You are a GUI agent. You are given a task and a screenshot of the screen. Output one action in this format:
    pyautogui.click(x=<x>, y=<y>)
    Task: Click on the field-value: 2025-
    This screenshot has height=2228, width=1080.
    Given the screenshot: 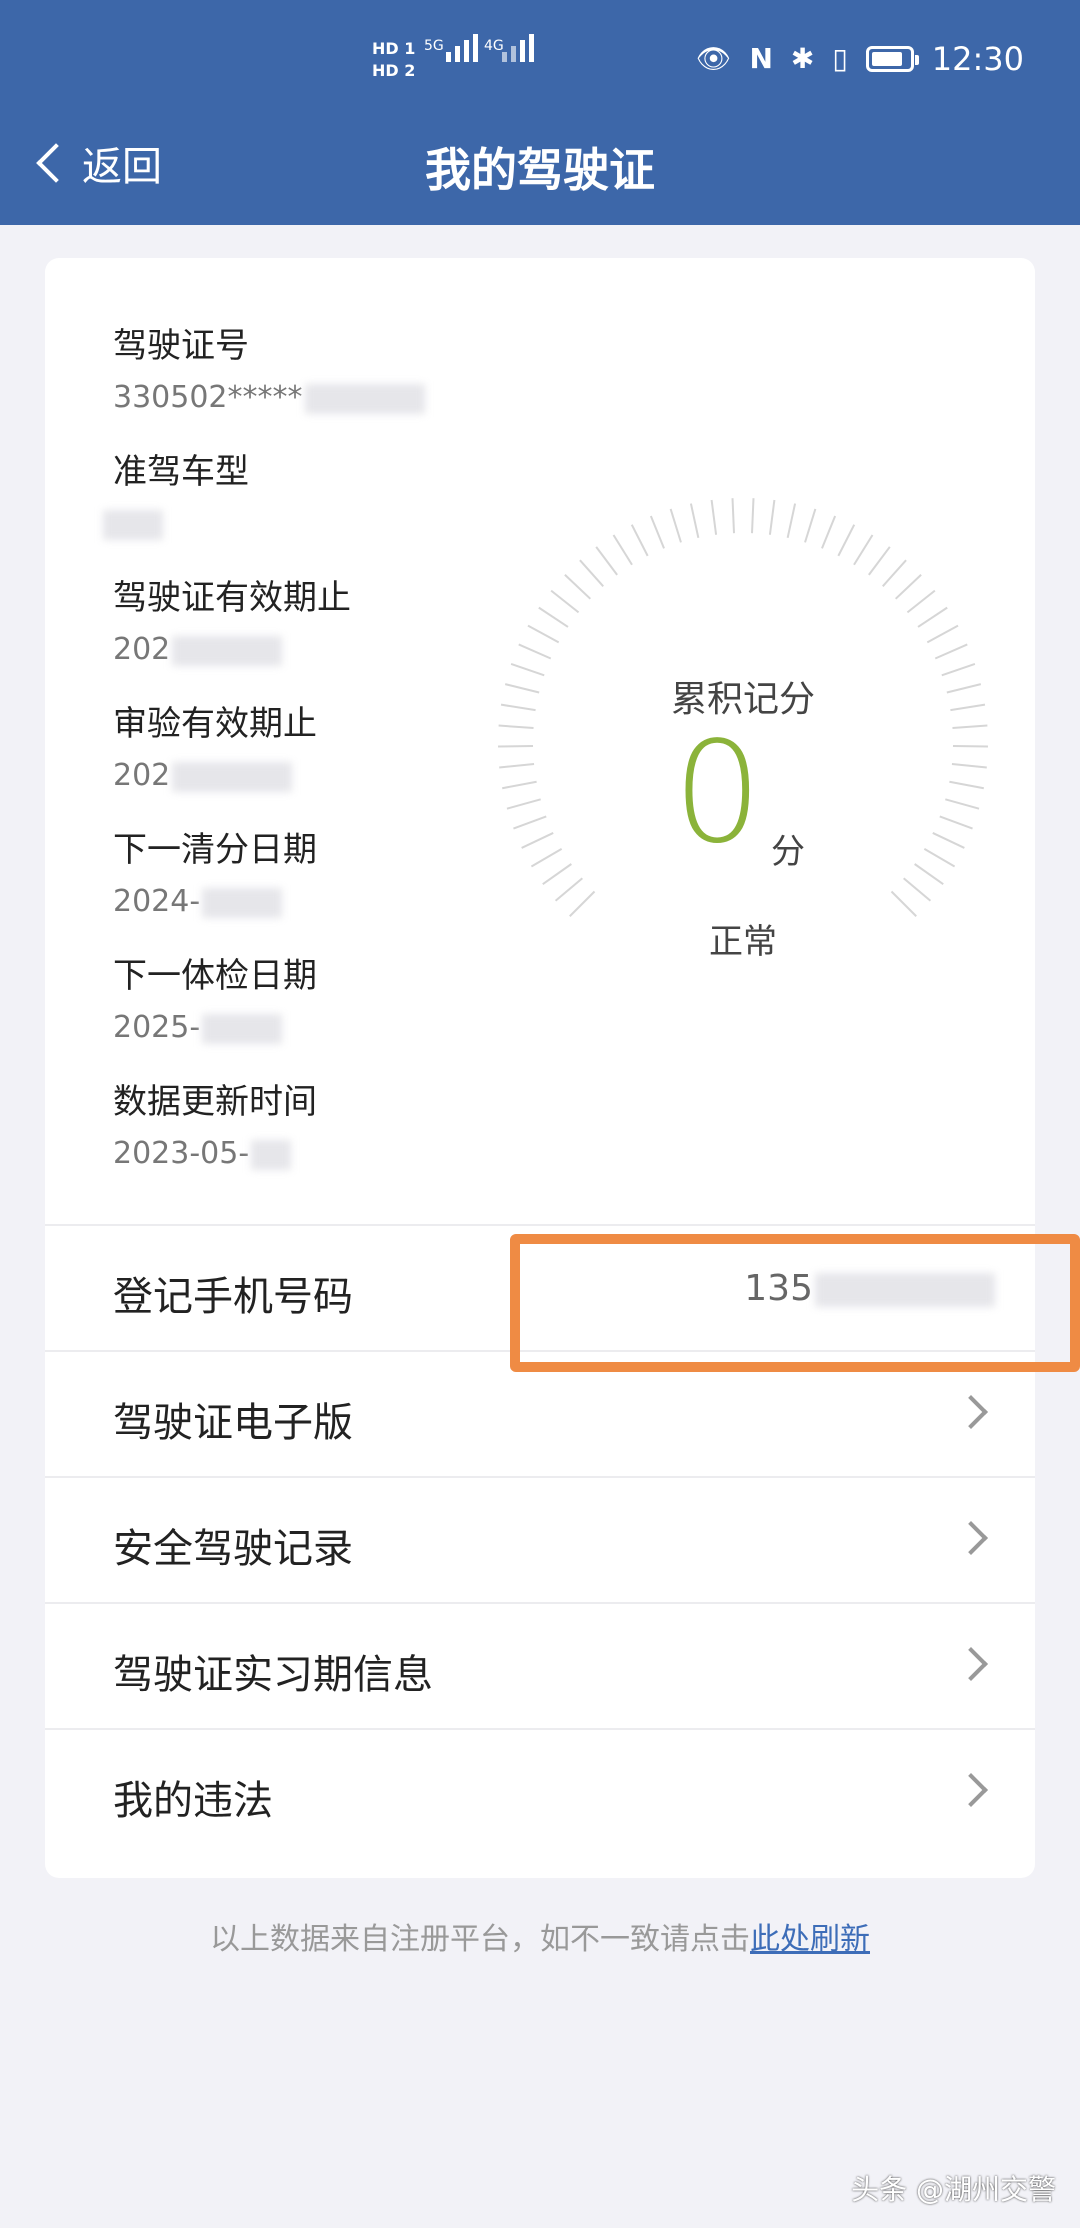 What is the action you would take?
    pyautogui.click(x=198, y=1027)
    